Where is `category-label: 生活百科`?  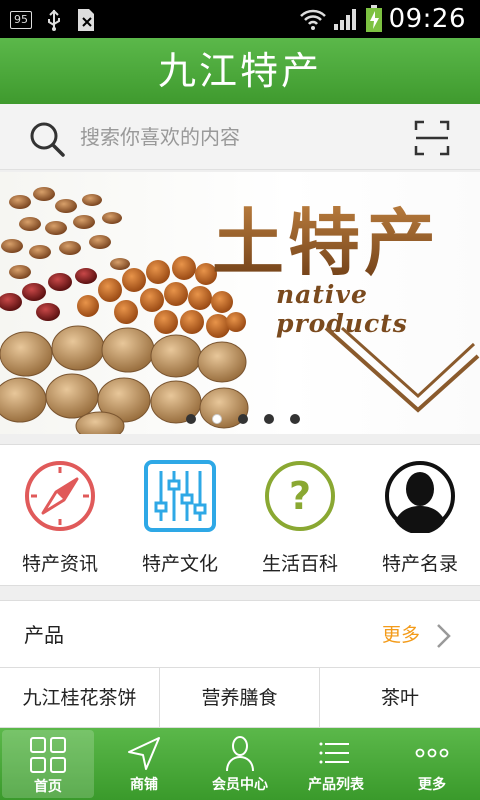 category-label: 生活百科 is located at coordinates (299, 564).